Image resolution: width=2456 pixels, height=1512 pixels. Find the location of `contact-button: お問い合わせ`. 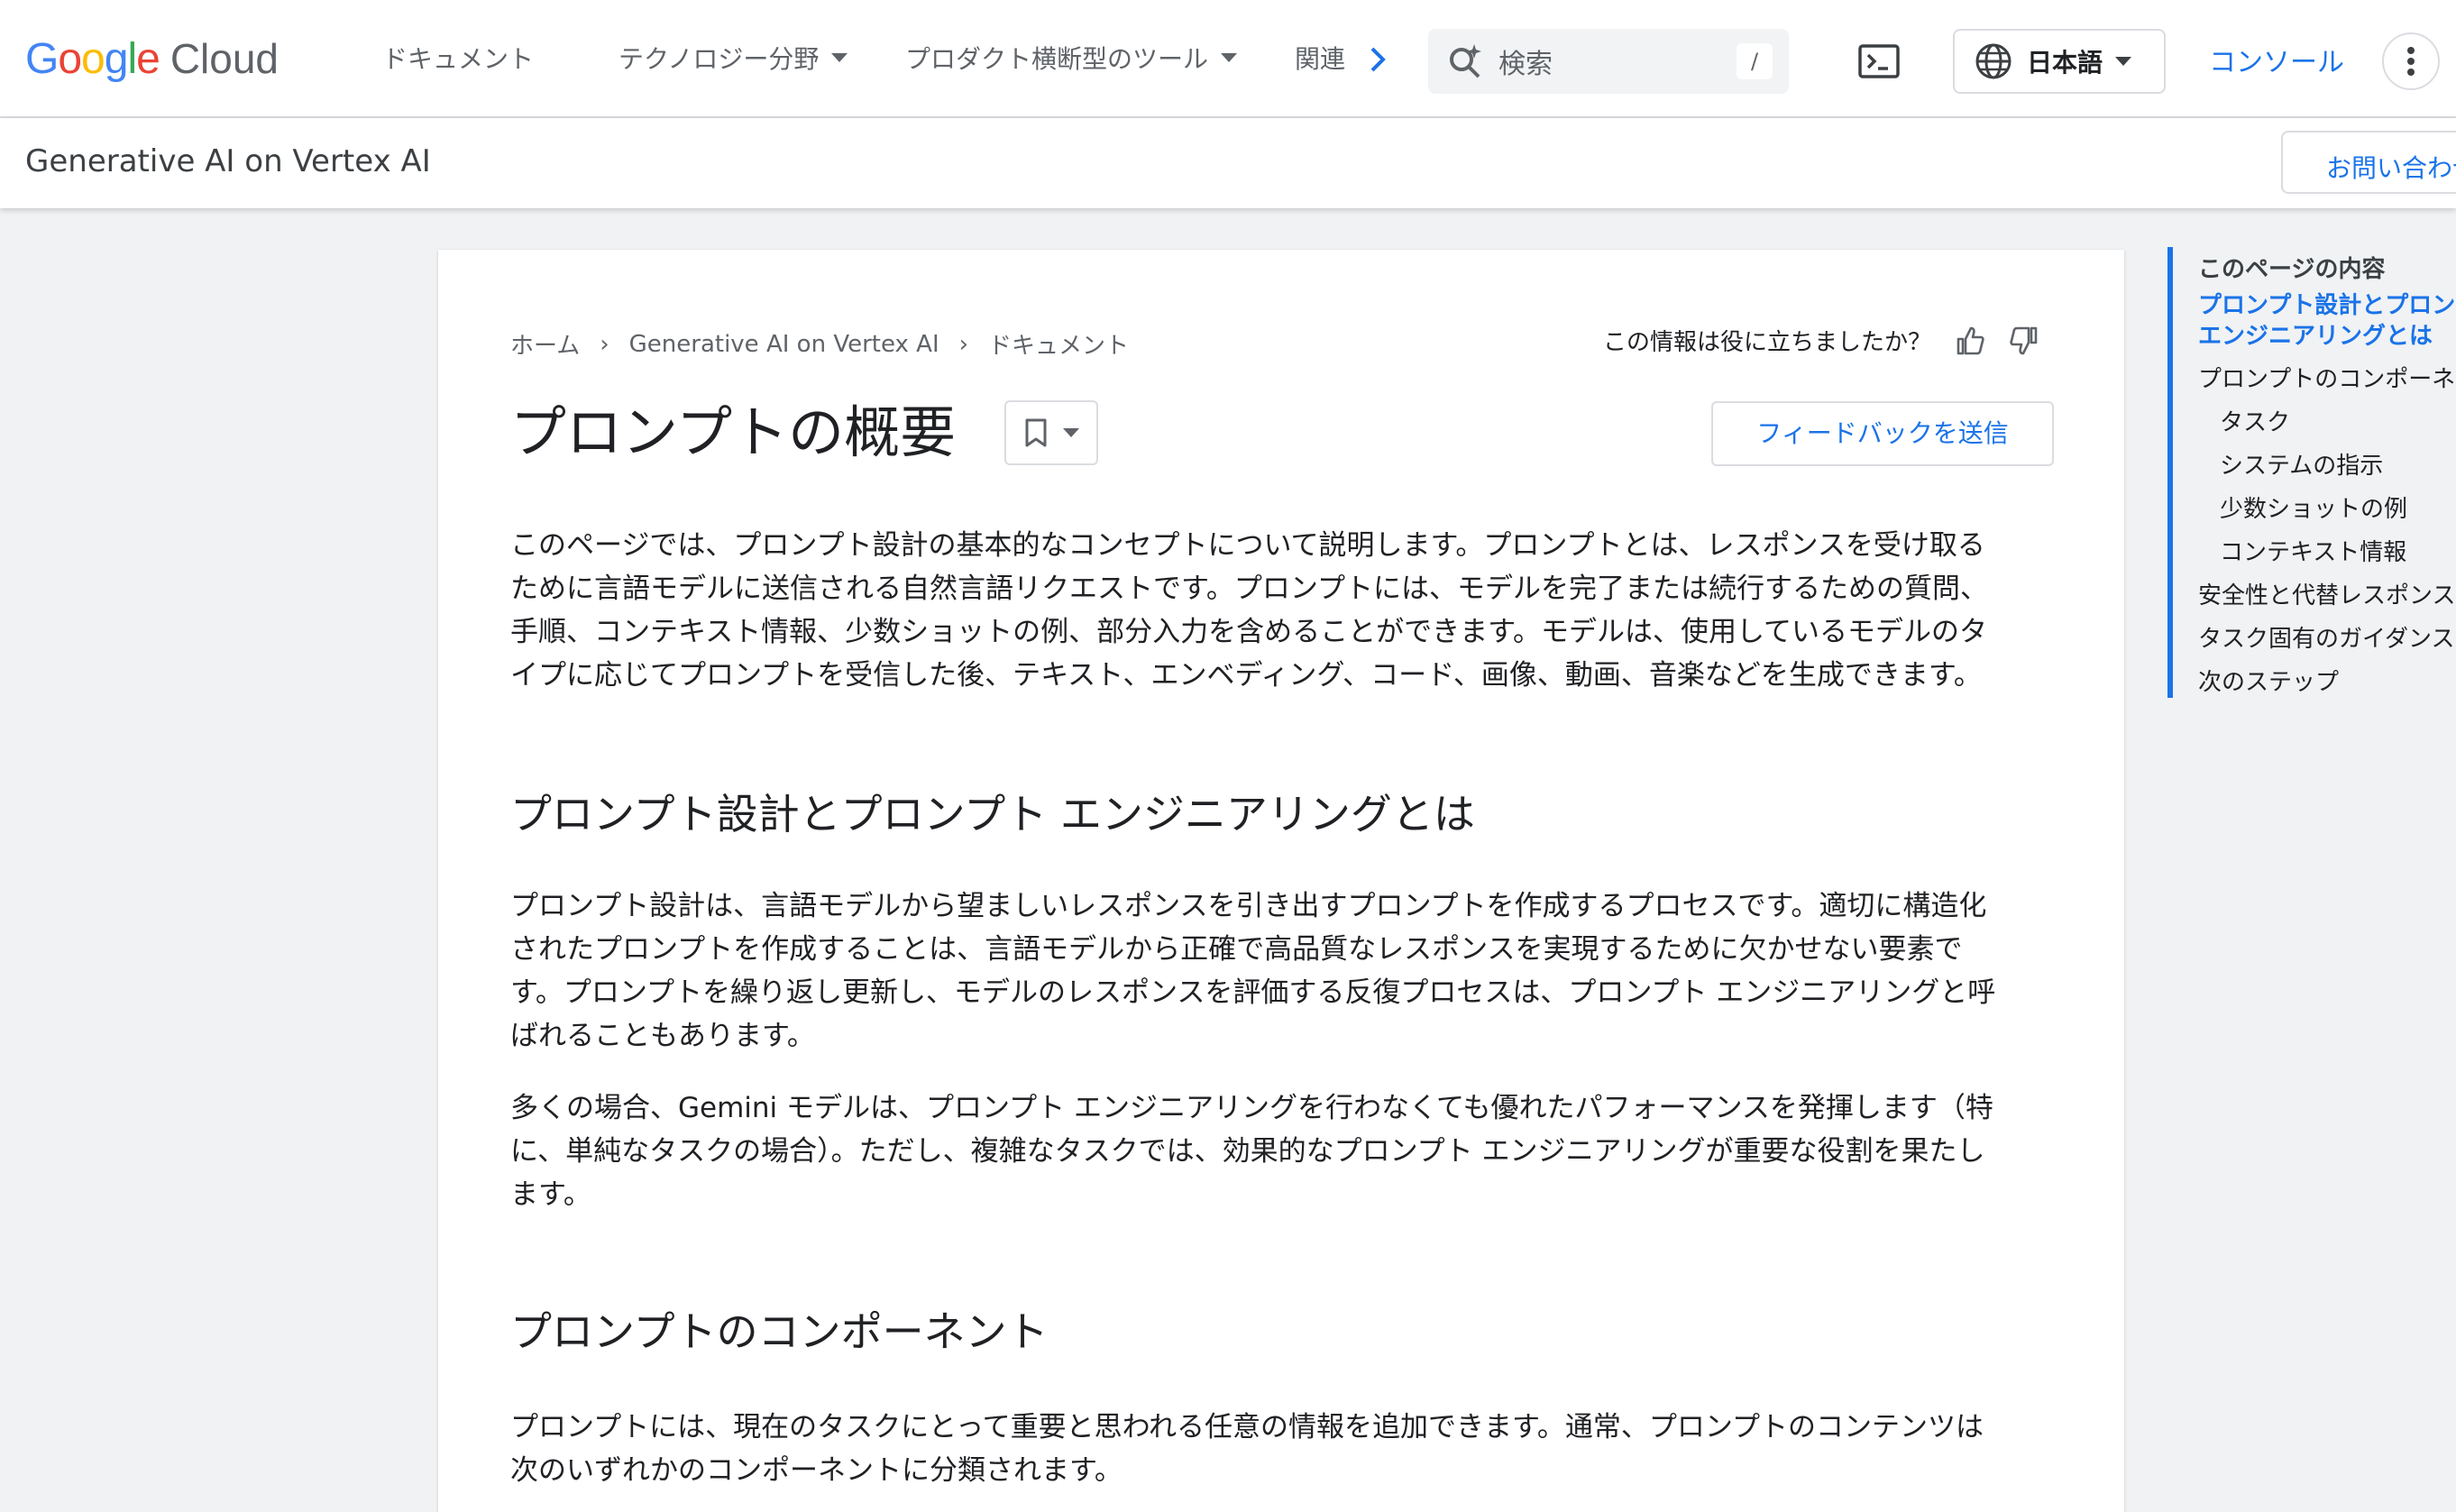

contact-button: お問い合わせ is located at coordinates (2368, 163).